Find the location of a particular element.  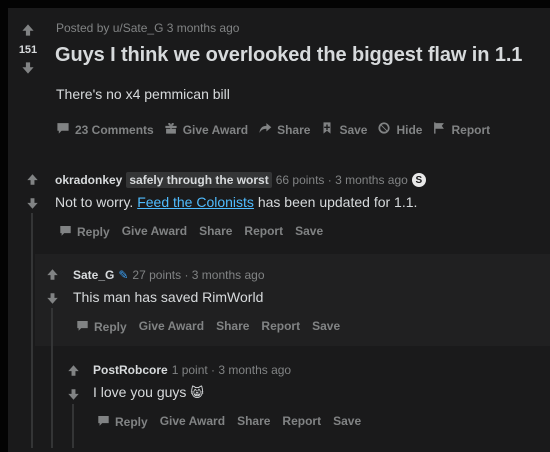

comment-text: I love you guys 😸 is located at coordinates (148, 392).